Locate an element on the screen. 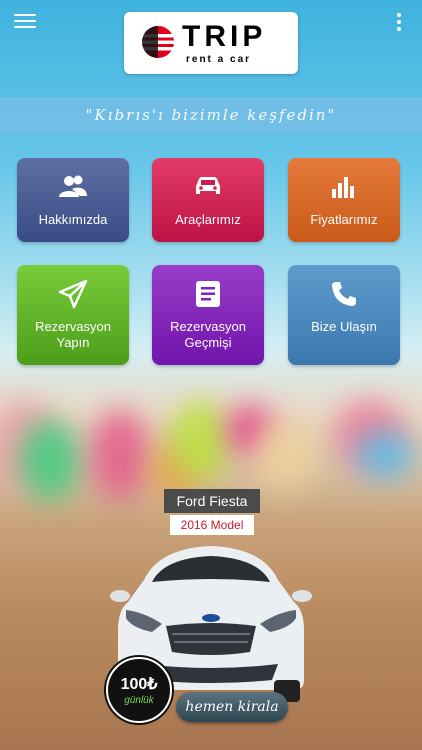 This screenshot has width=422, height=750. featured-car-model: 2016 Model is located at coordinates (212, 525).